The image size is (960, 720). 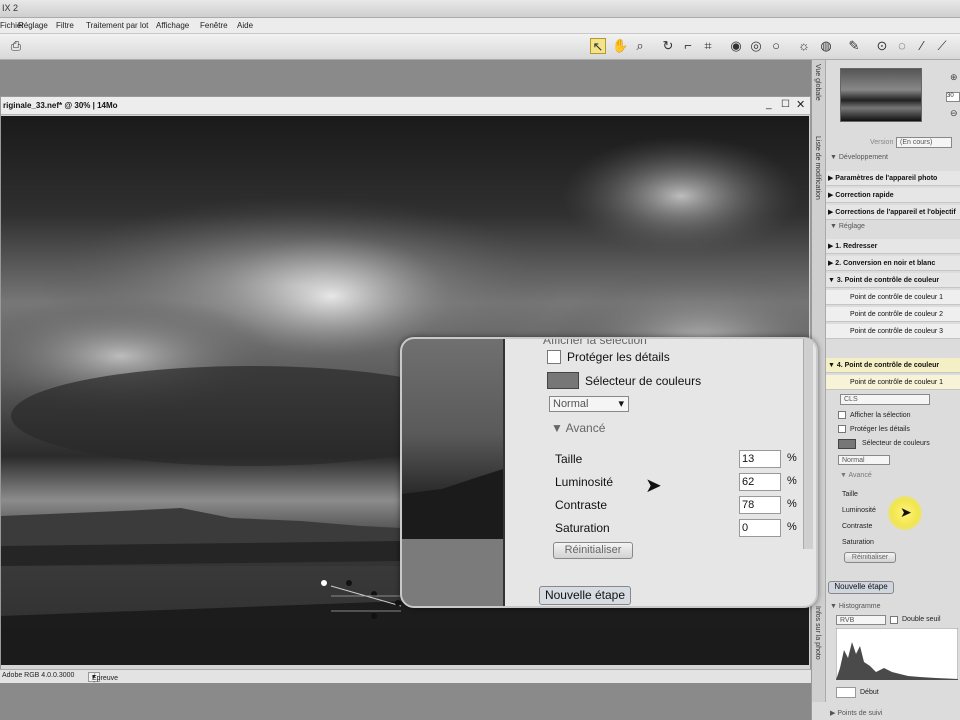 What do you see at coordinates (581, 505) in the screenshot?
I see `zoom-contrast-label: Contraste` at bounding box center [581, 505].